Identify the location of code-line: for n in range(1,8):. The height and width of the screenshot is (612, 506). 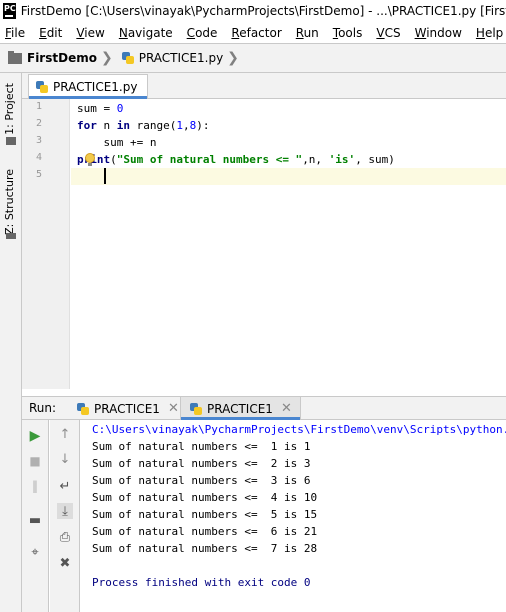
(143, 125).